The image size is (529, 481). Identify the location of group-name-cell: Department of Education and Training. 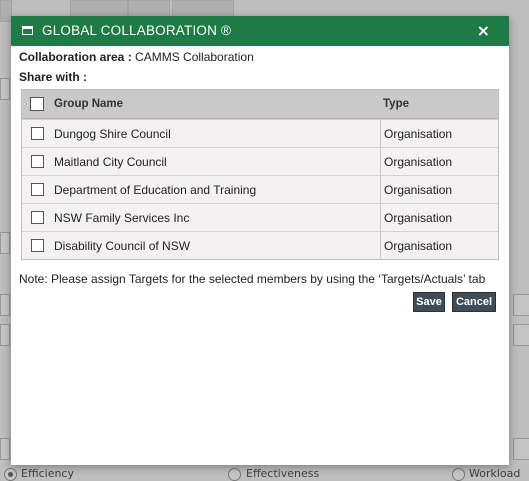
(216, 189).